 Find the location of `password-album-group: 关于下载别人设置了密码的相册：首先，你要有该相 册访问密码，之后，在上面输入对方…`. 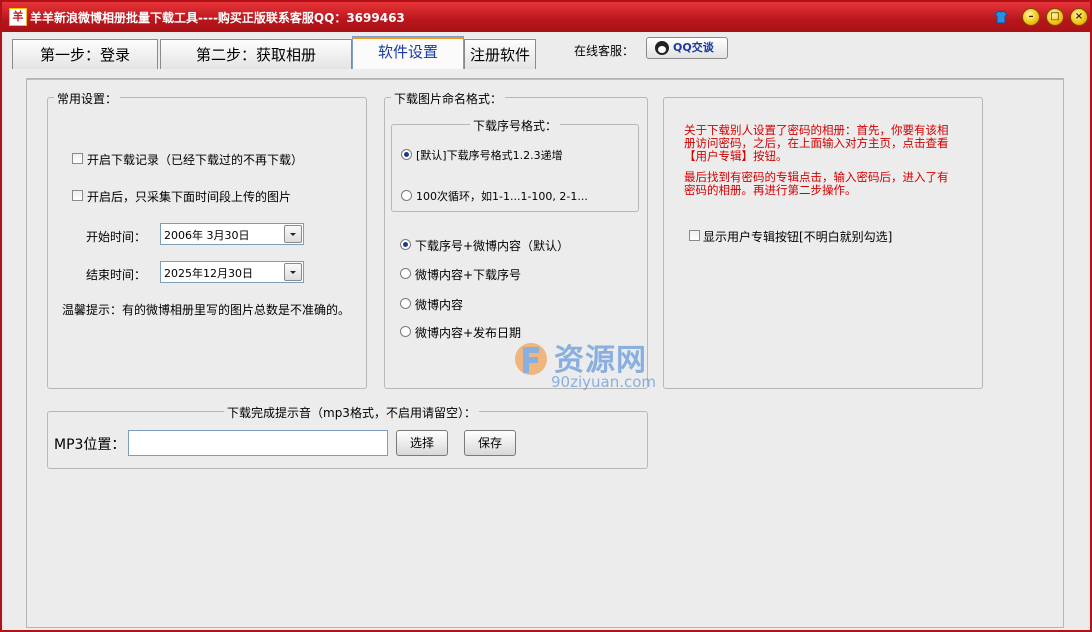

password-album-group: 关于下载别人设置了密码的相册：首先，你要有该相 册访问密码，之后，在上面输入对方… is located at coordinates (823, 243).